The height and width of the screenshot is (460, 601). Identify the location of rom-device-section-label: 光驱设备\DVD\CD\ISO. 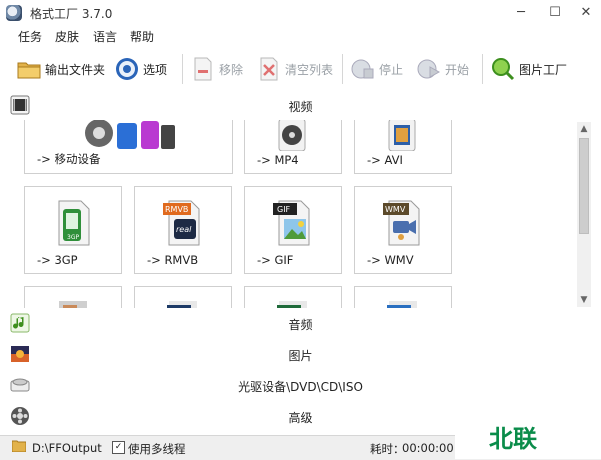
(300, 387).